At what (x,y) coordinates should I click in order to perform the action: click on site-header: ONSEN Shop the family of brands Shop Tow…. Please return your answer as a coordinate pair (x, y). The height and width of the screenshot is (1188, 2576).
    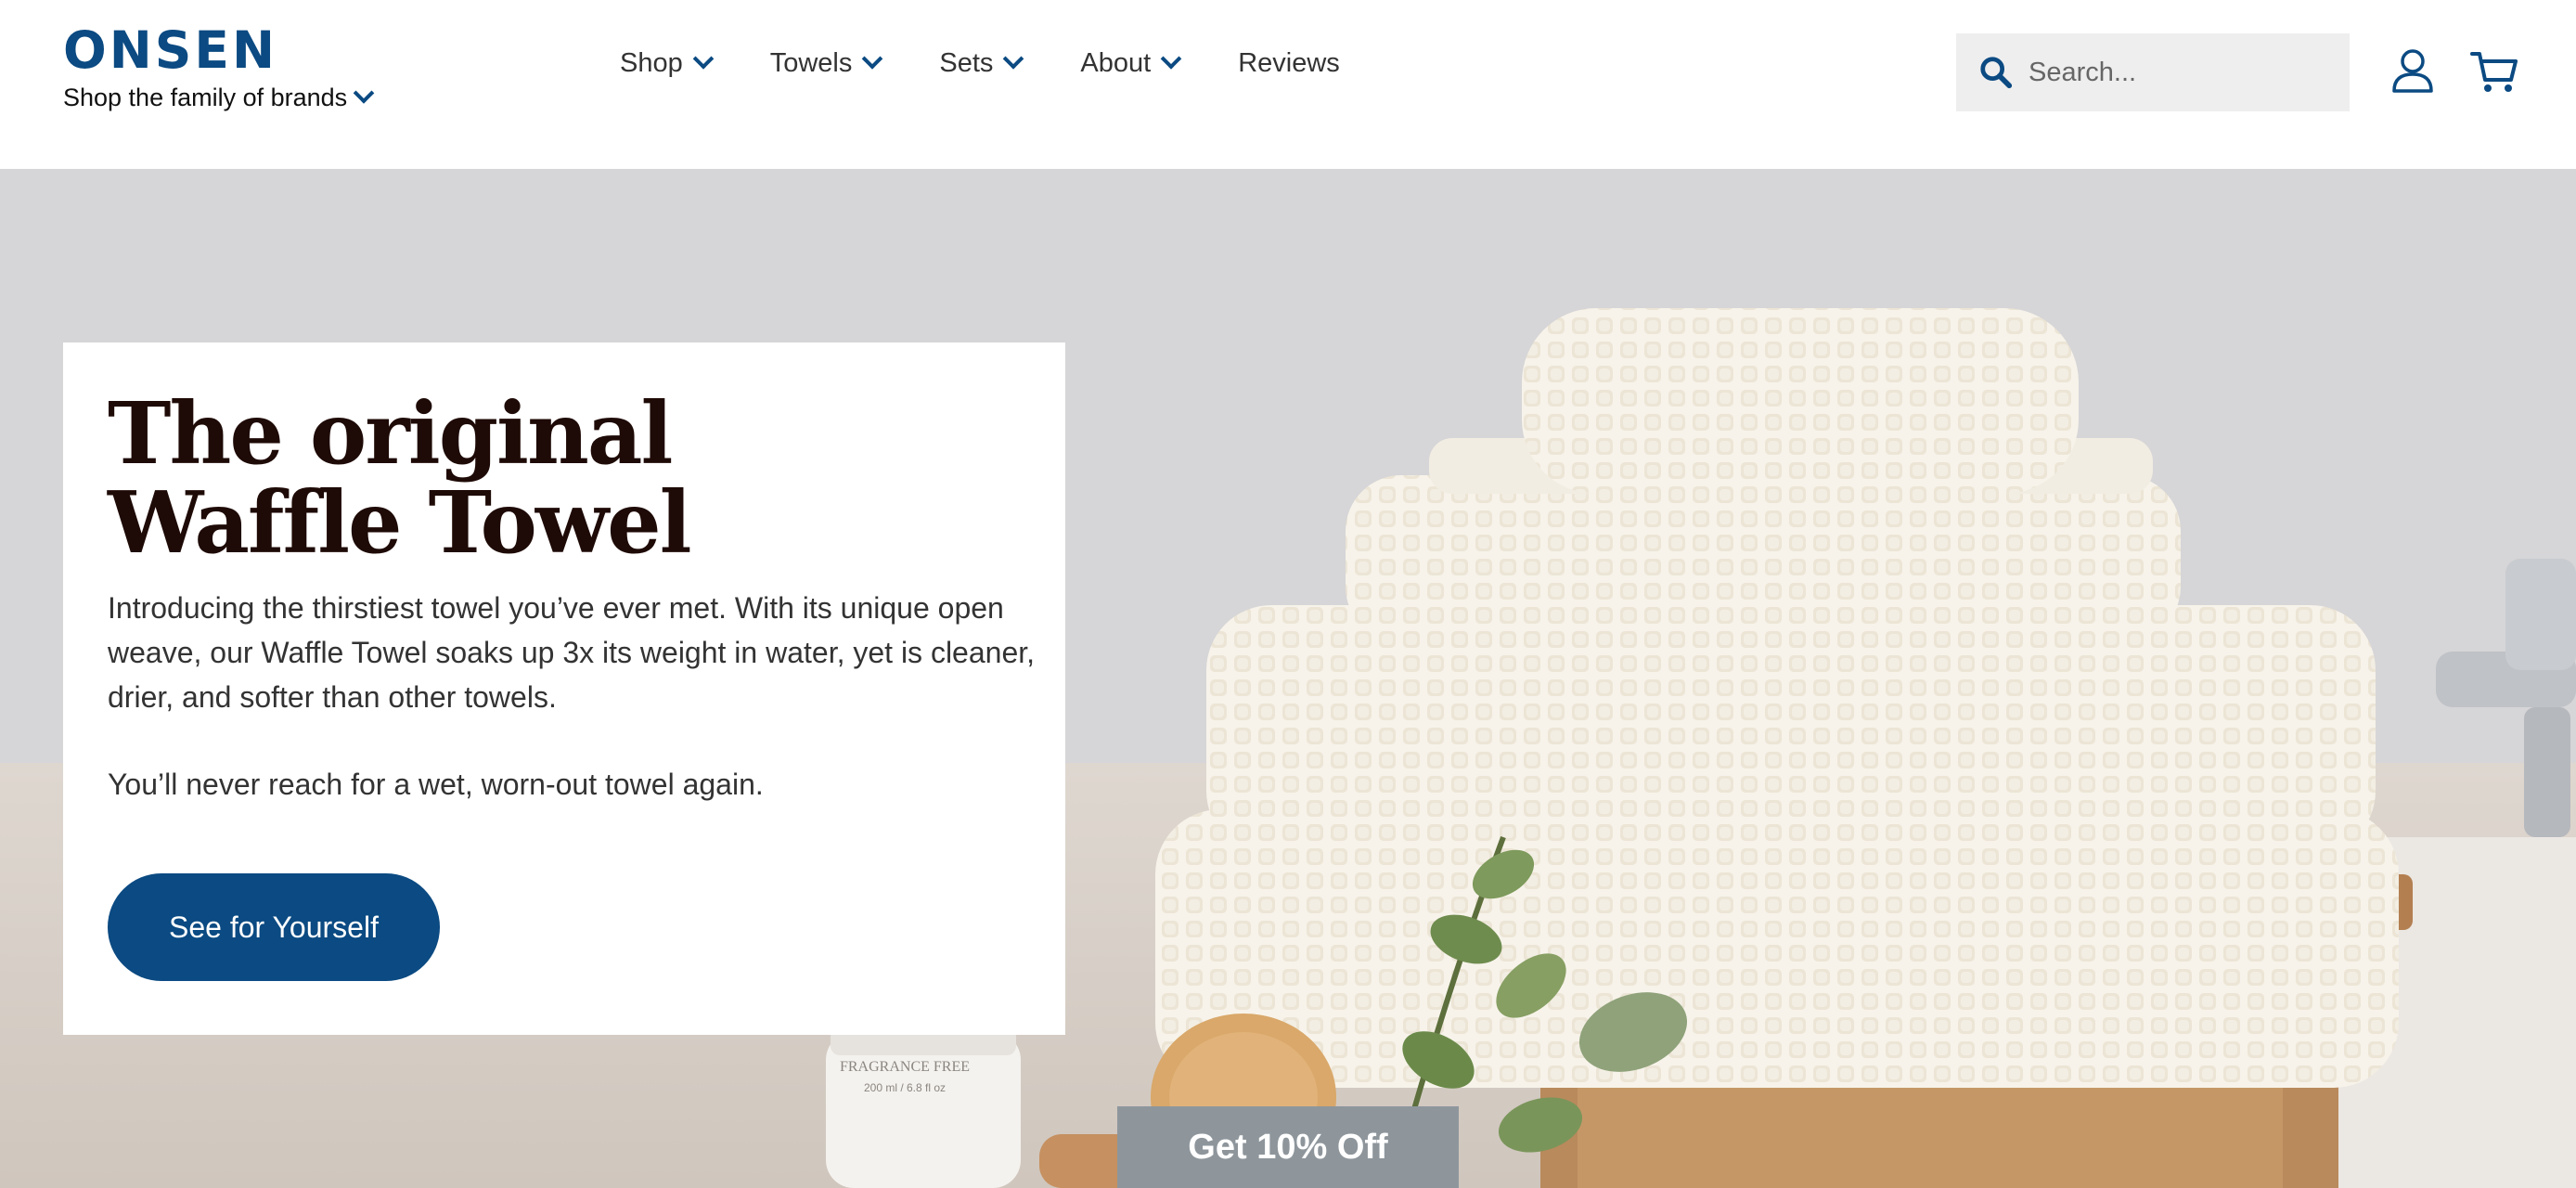
    Looking at the image, I should click on (1288, 84).